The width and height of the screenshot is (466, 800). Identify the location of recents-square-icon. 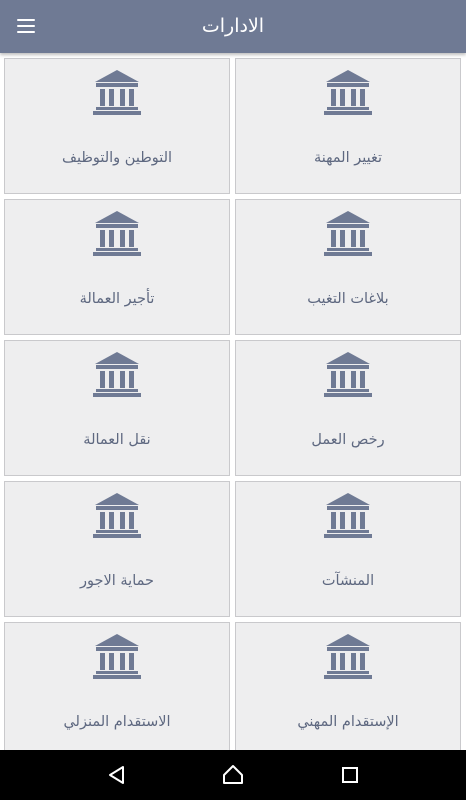
(350, 775).